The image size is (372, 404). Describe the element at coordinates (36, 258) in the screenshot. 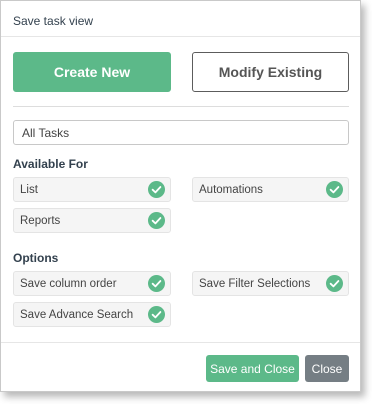

I see `options-heading: Options` at that location.